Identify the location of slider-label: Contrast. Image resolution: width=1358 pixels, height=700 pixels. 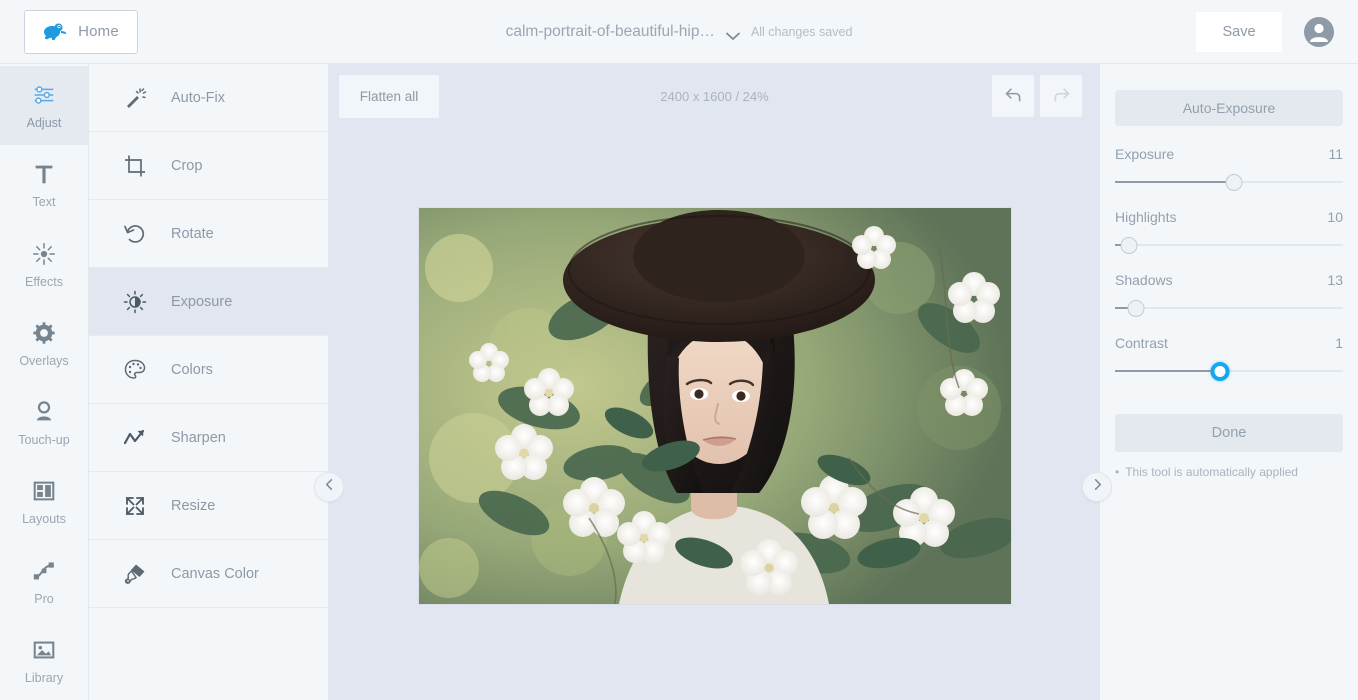
(1141, 343).